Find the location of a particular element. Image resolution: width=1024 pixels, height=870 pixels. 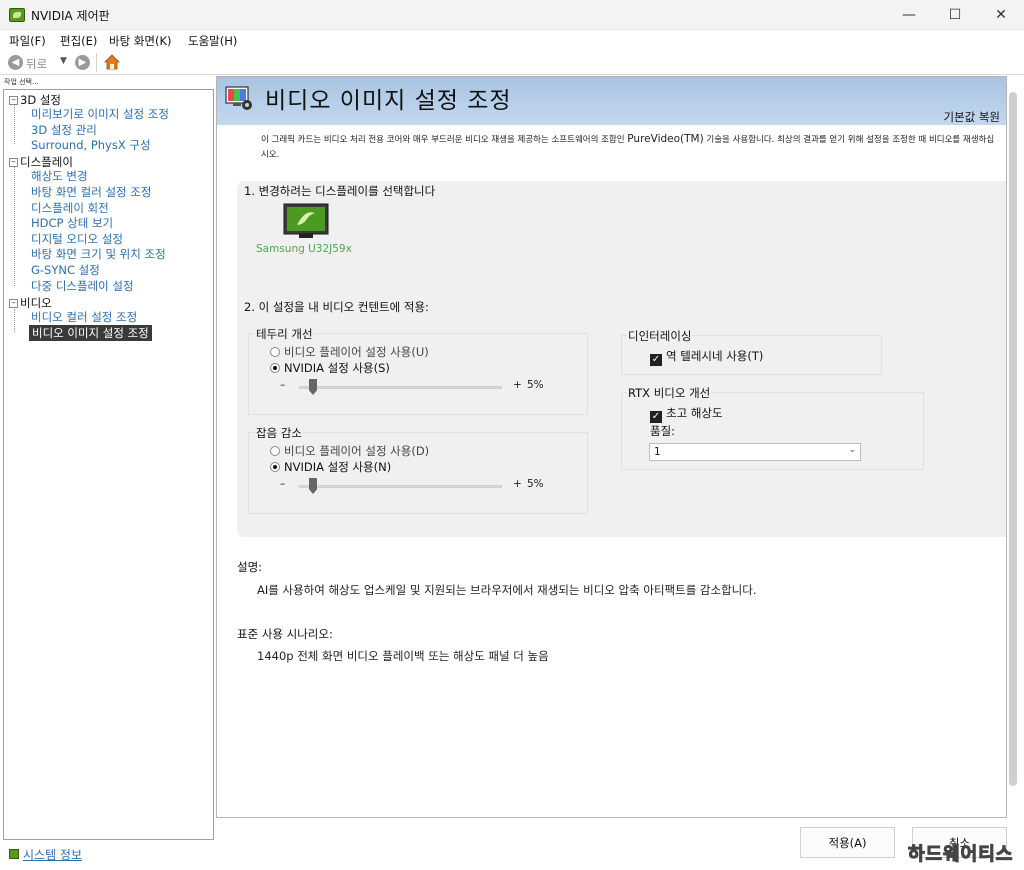

noise-slider-track is located at coordinates (400, 486).